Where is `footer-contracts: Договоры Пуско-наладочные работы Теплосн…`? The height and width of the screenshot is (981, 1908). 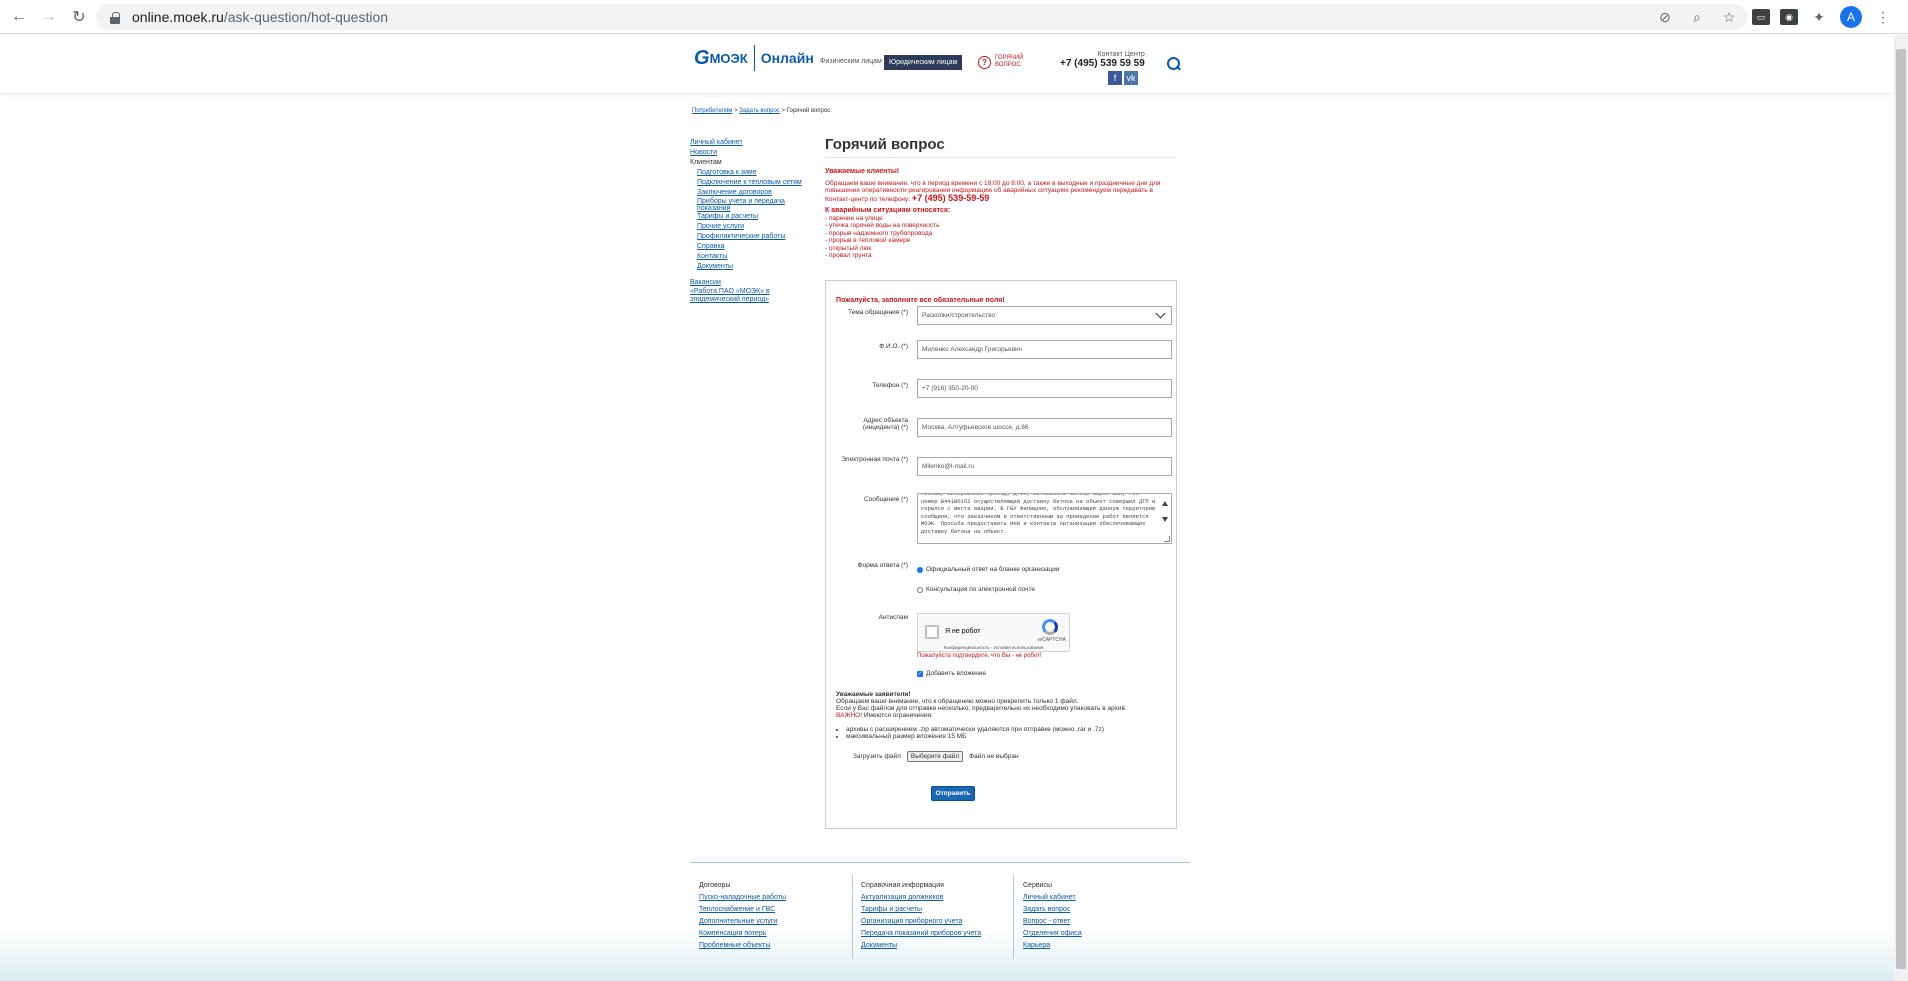 footer-contracts: Договоры Пуско-наладочные работы Теплосн… is located at coordinates (742, 916).